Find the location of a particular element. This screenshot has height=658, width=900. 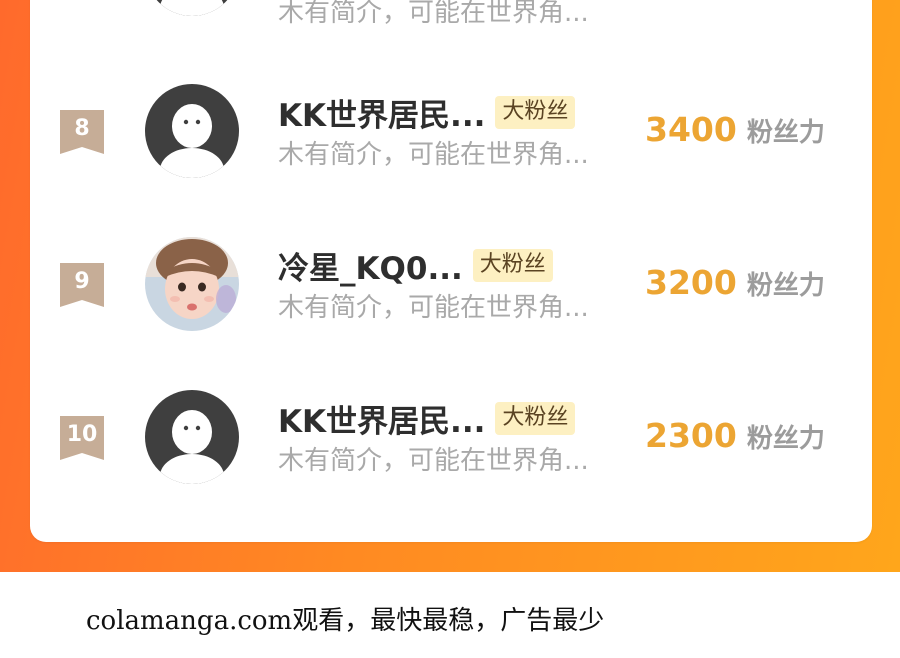

fan-power: 2300 粉丝力 is located at coordinates (735, 438).